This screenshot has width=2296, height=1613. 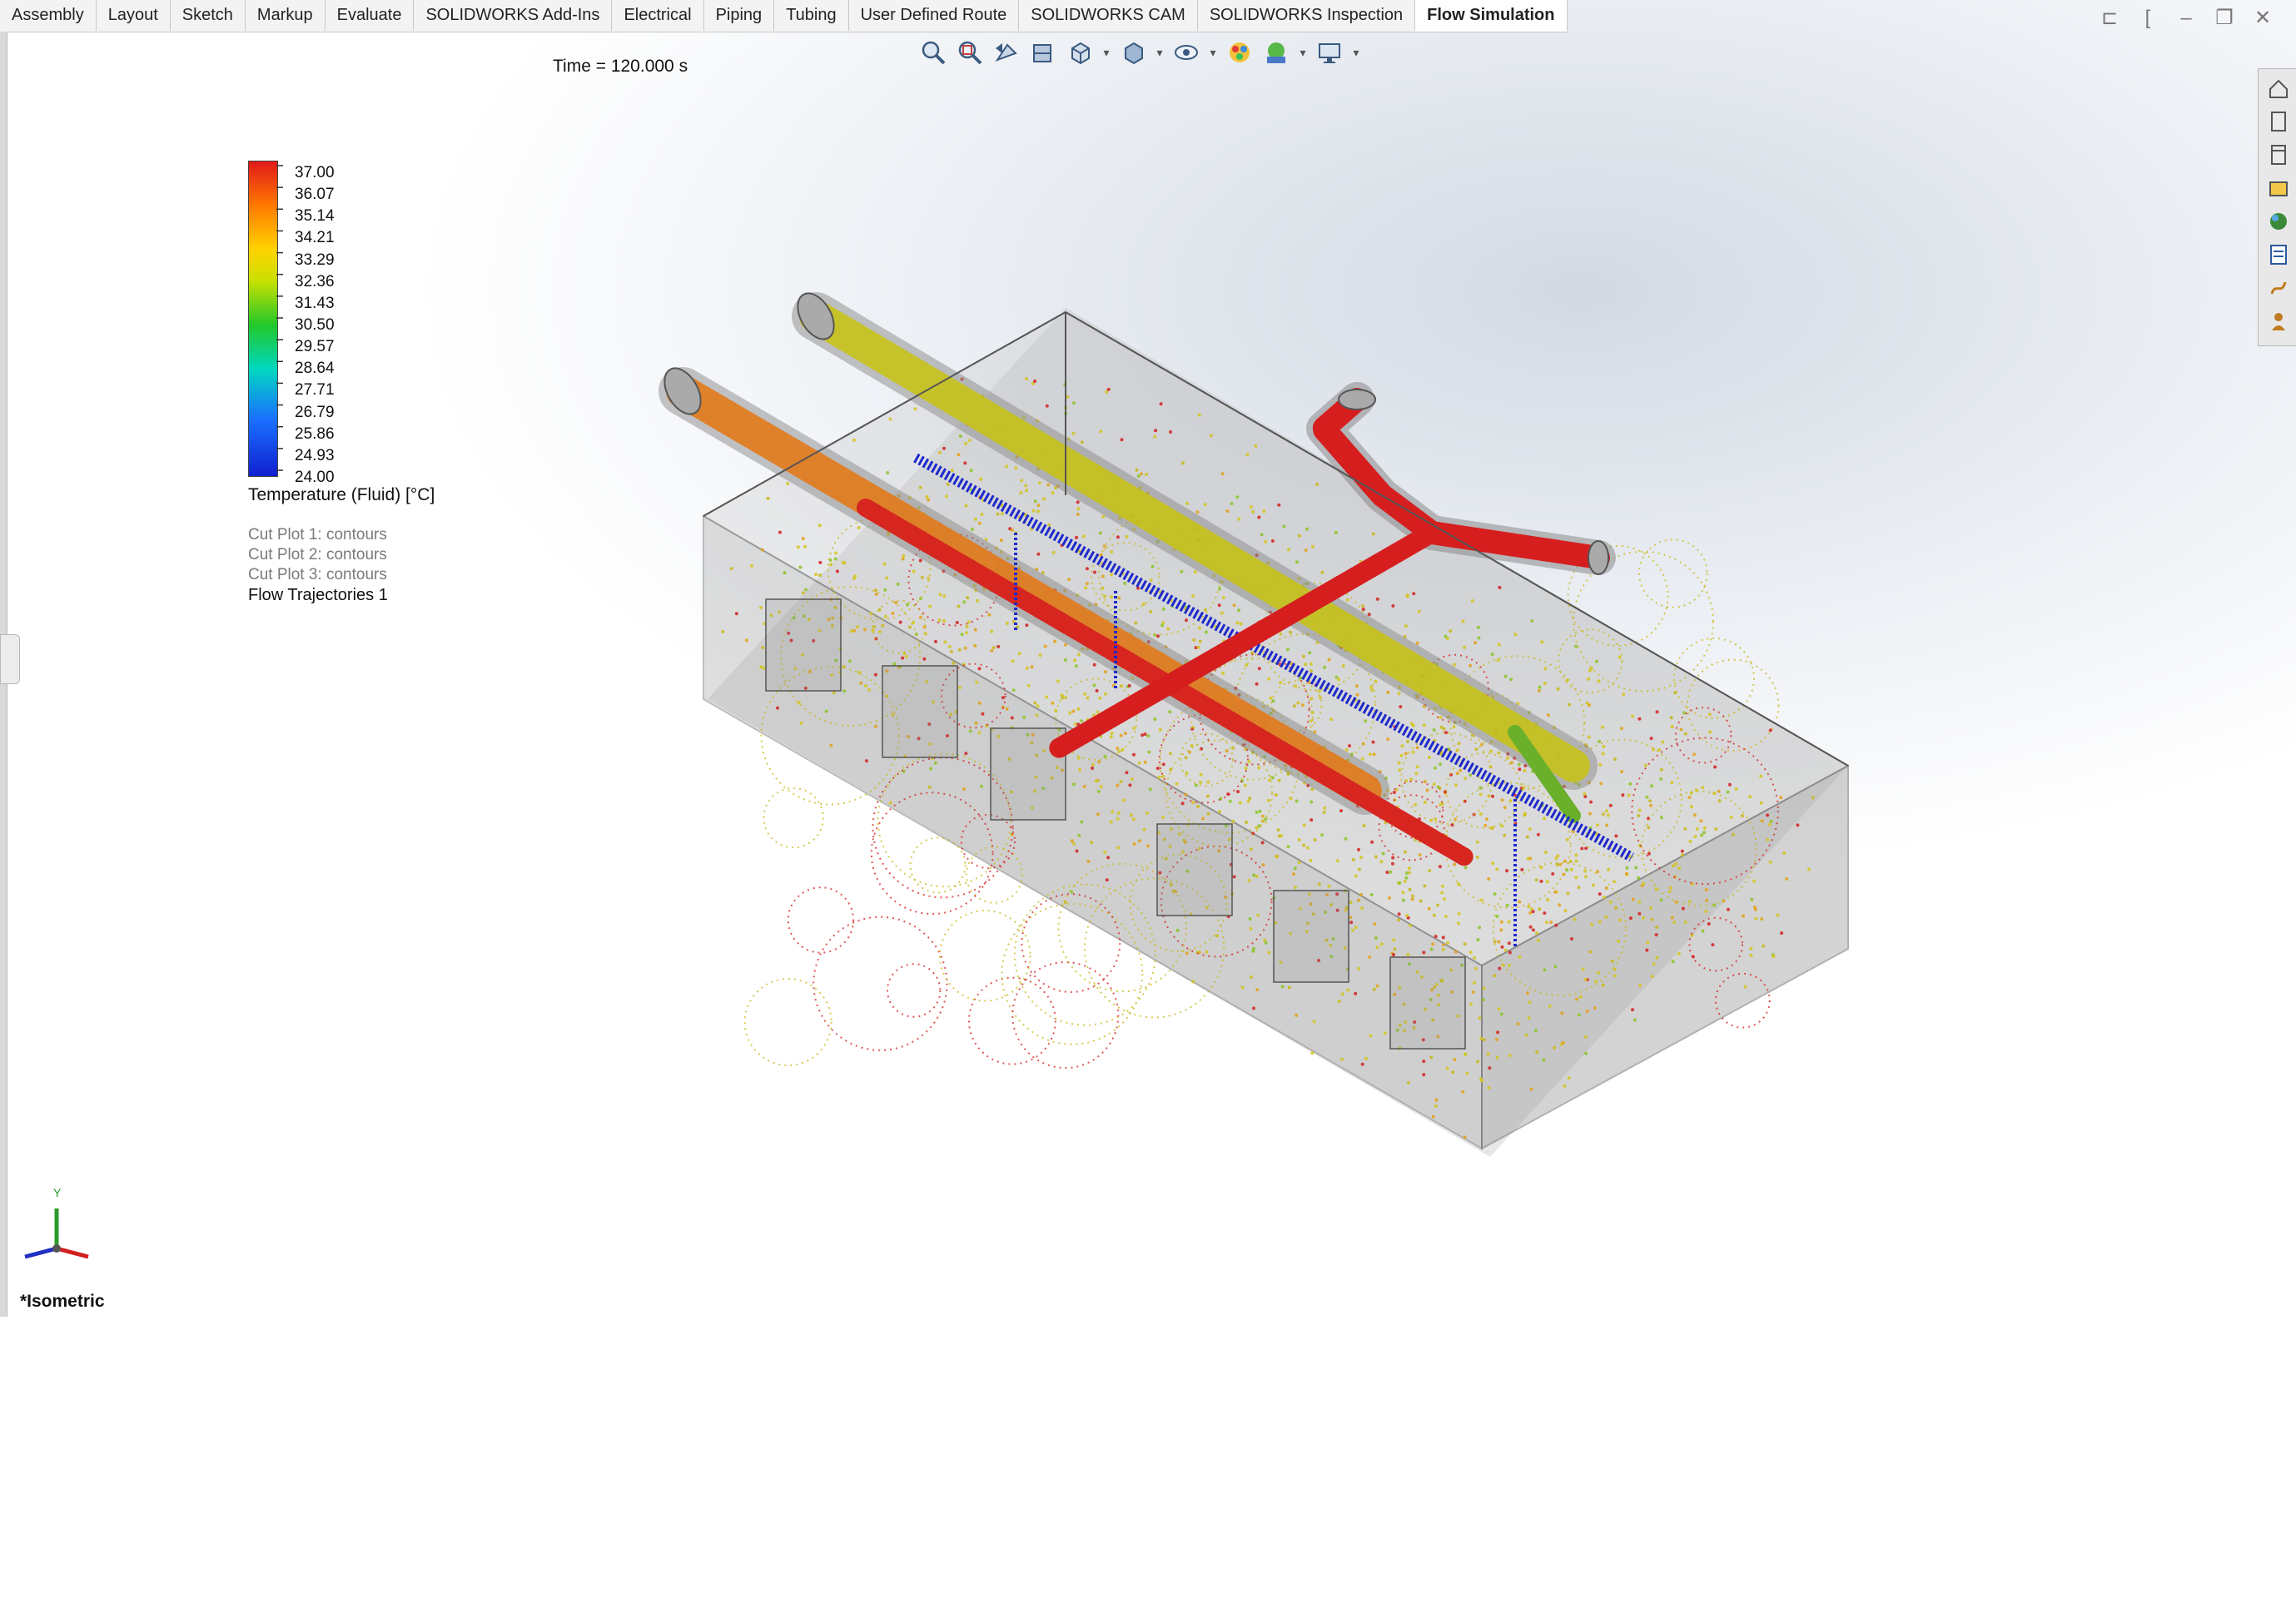 I want to click on legend-value: 33.29, so click(x=315, y=260).